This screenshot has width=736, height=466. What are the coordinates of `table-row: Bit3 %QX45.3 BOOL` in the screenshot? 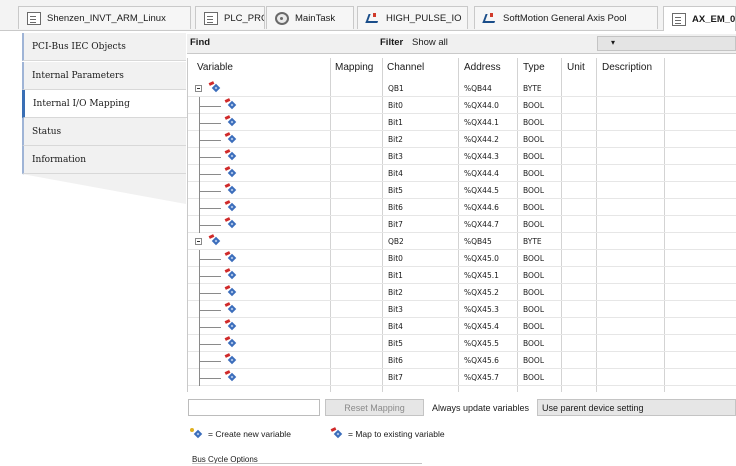 It's located at (462, 309).